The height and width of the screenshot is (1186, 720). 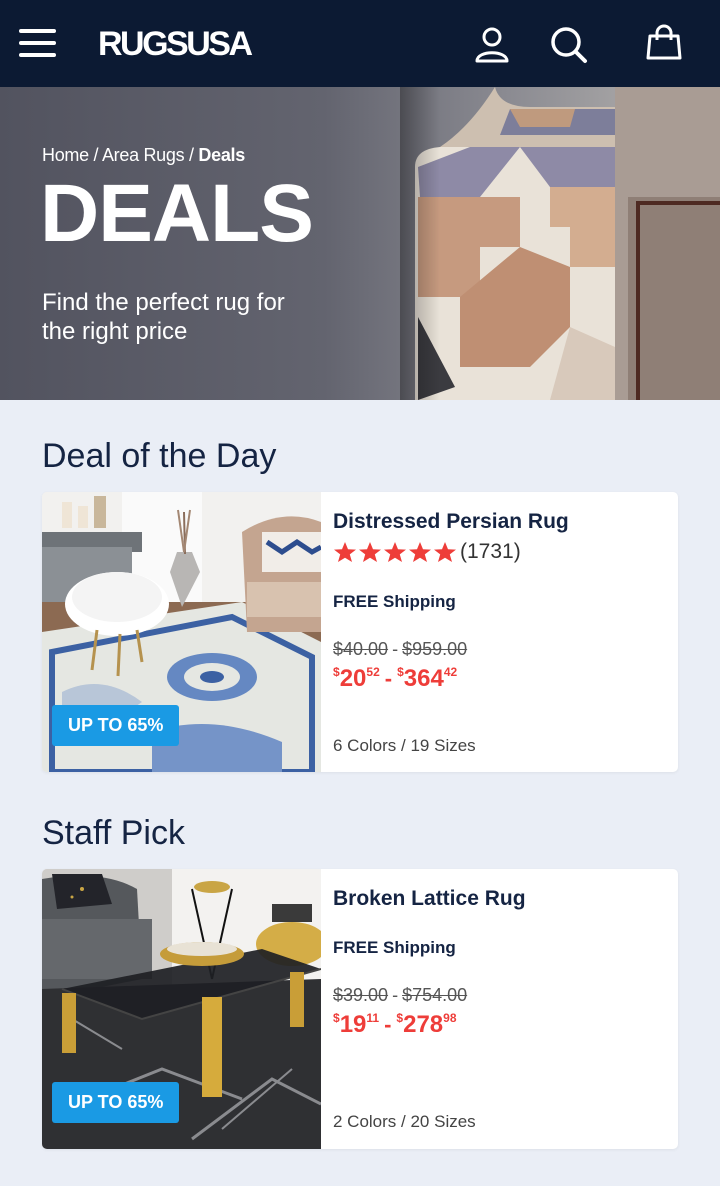 I want to click on breadcrumb: Home / Area Rugs / Deals, so click(x=143, y=155).